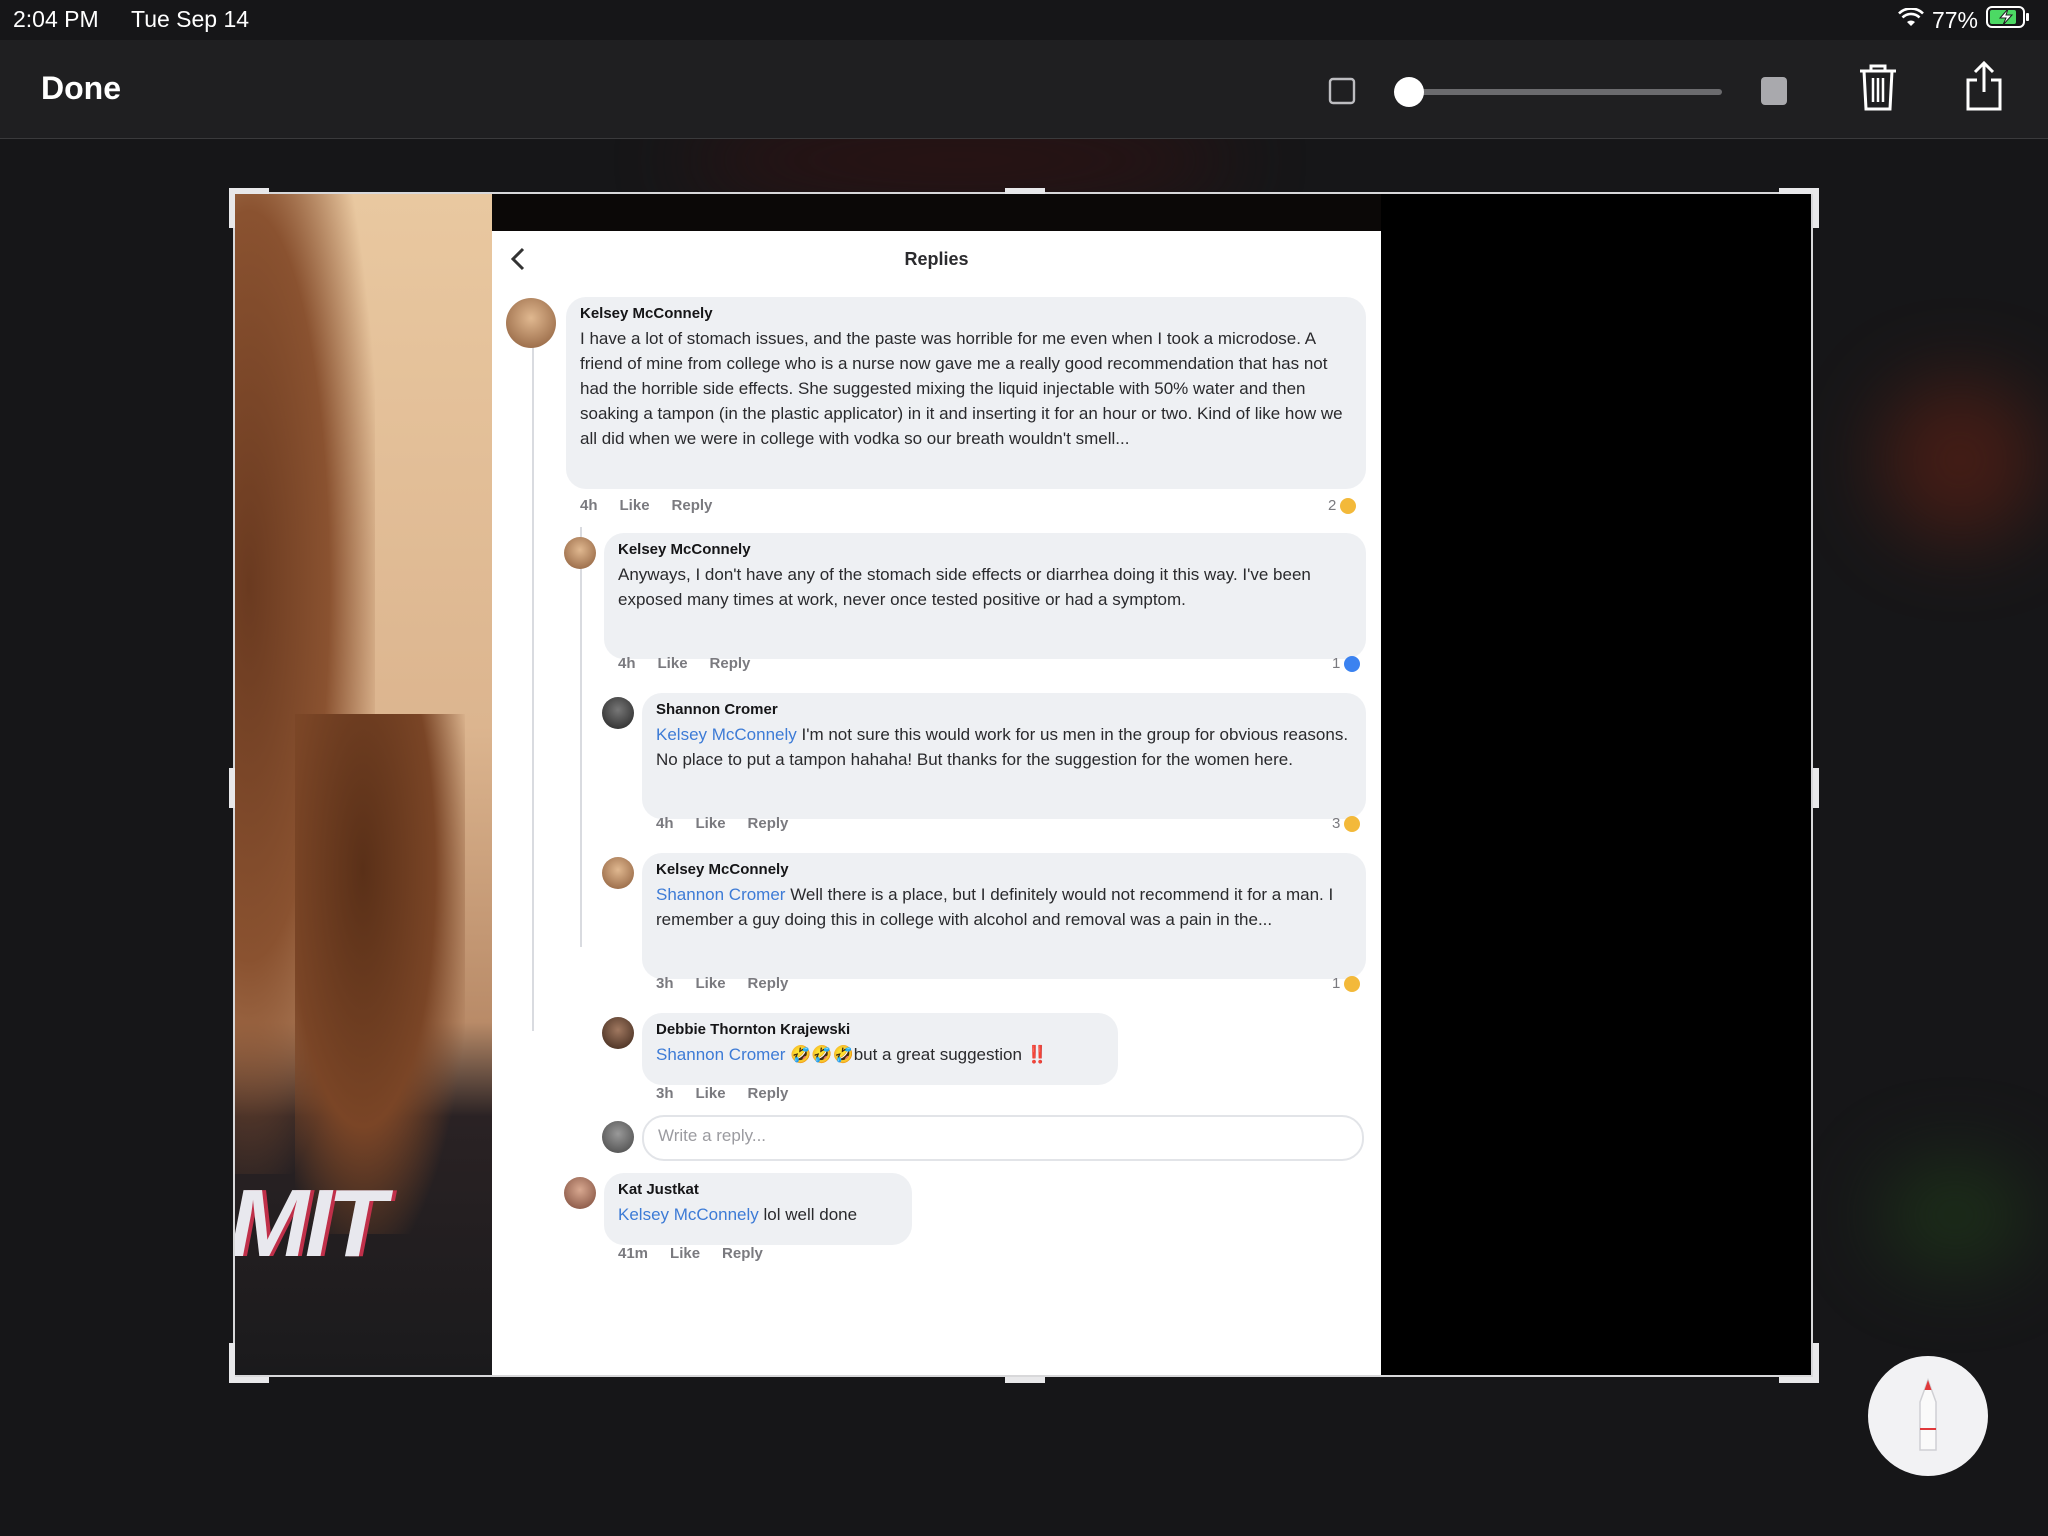 This screenshot has height=1536, width=2048. What do you see at coordinates (1342, 93) in the screenshot?
I see `square-outline-icon` at bounding box center [1342, 93].